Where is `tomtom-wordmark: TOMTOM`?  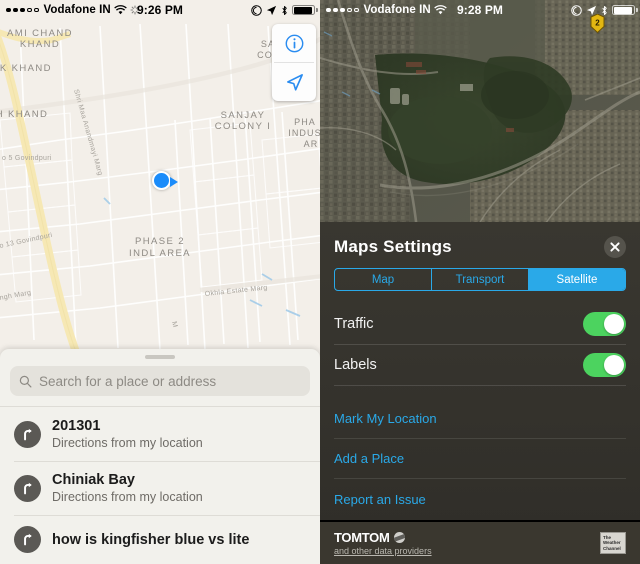
tomtom-wordmark: TOMTOM is located at coordinates (362, 537).